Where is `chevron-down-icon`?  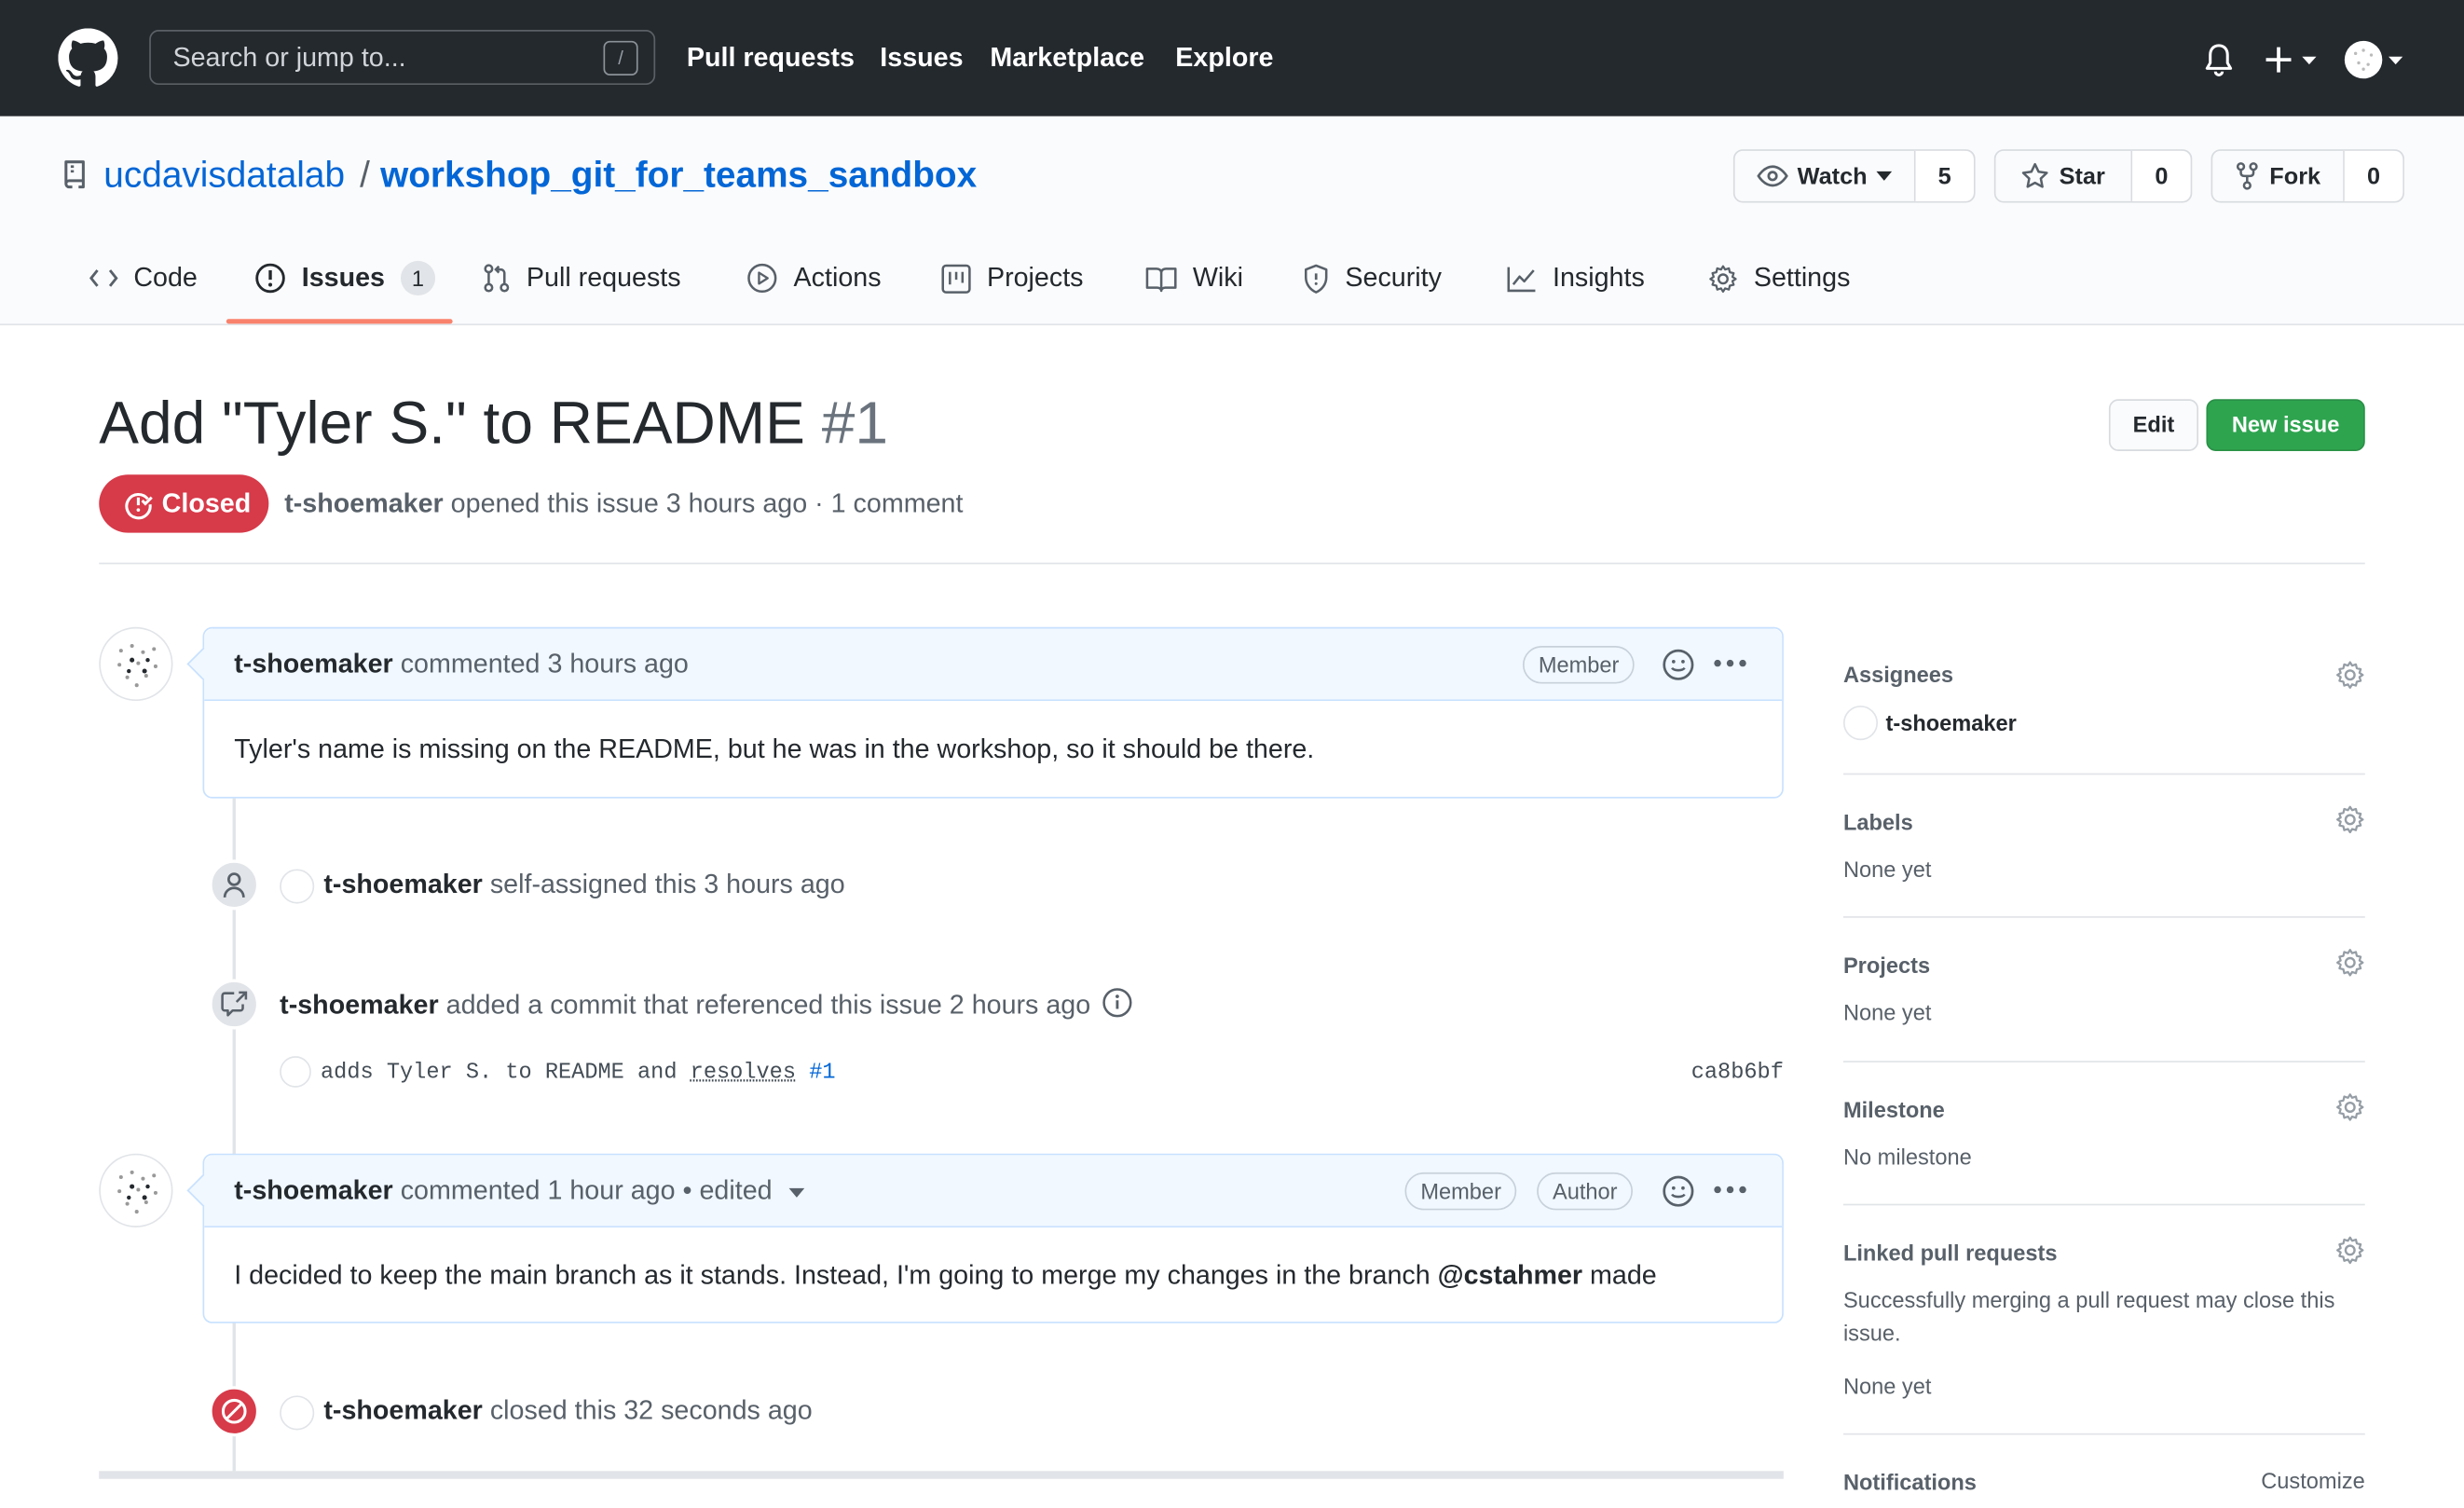 chevron-down-icon is located at coordinates (796, 1192).